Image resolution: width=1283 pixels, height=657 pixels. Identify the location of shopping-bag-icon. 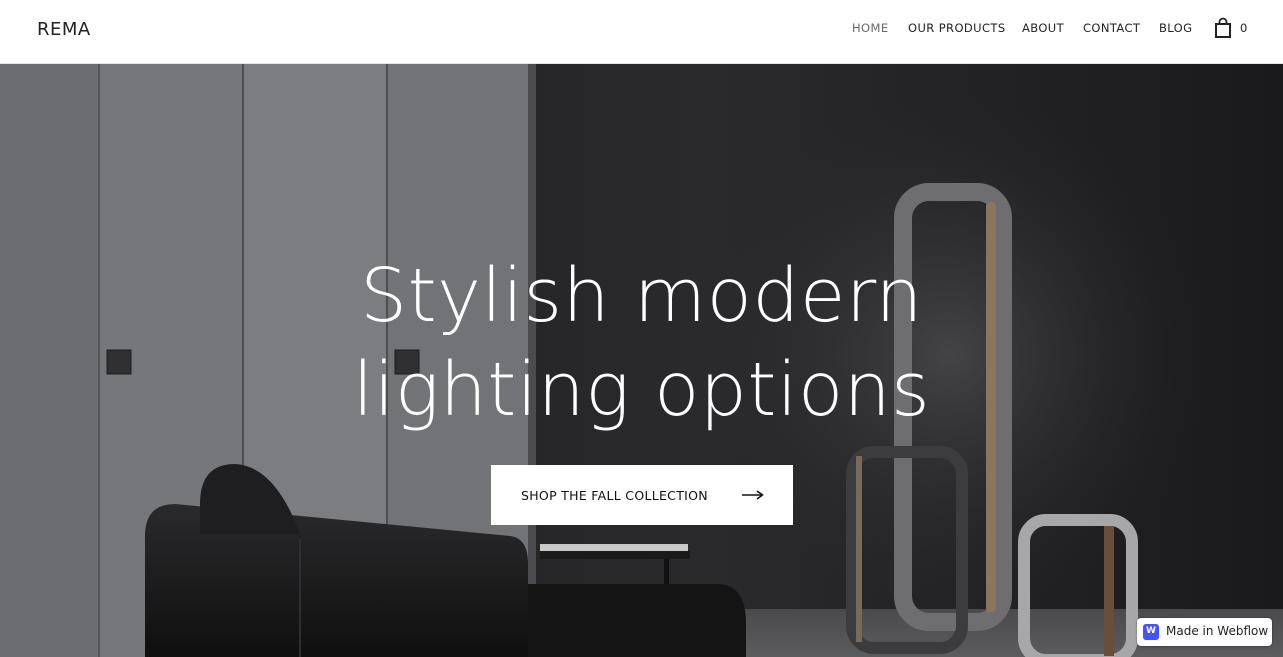
(1223, 27).